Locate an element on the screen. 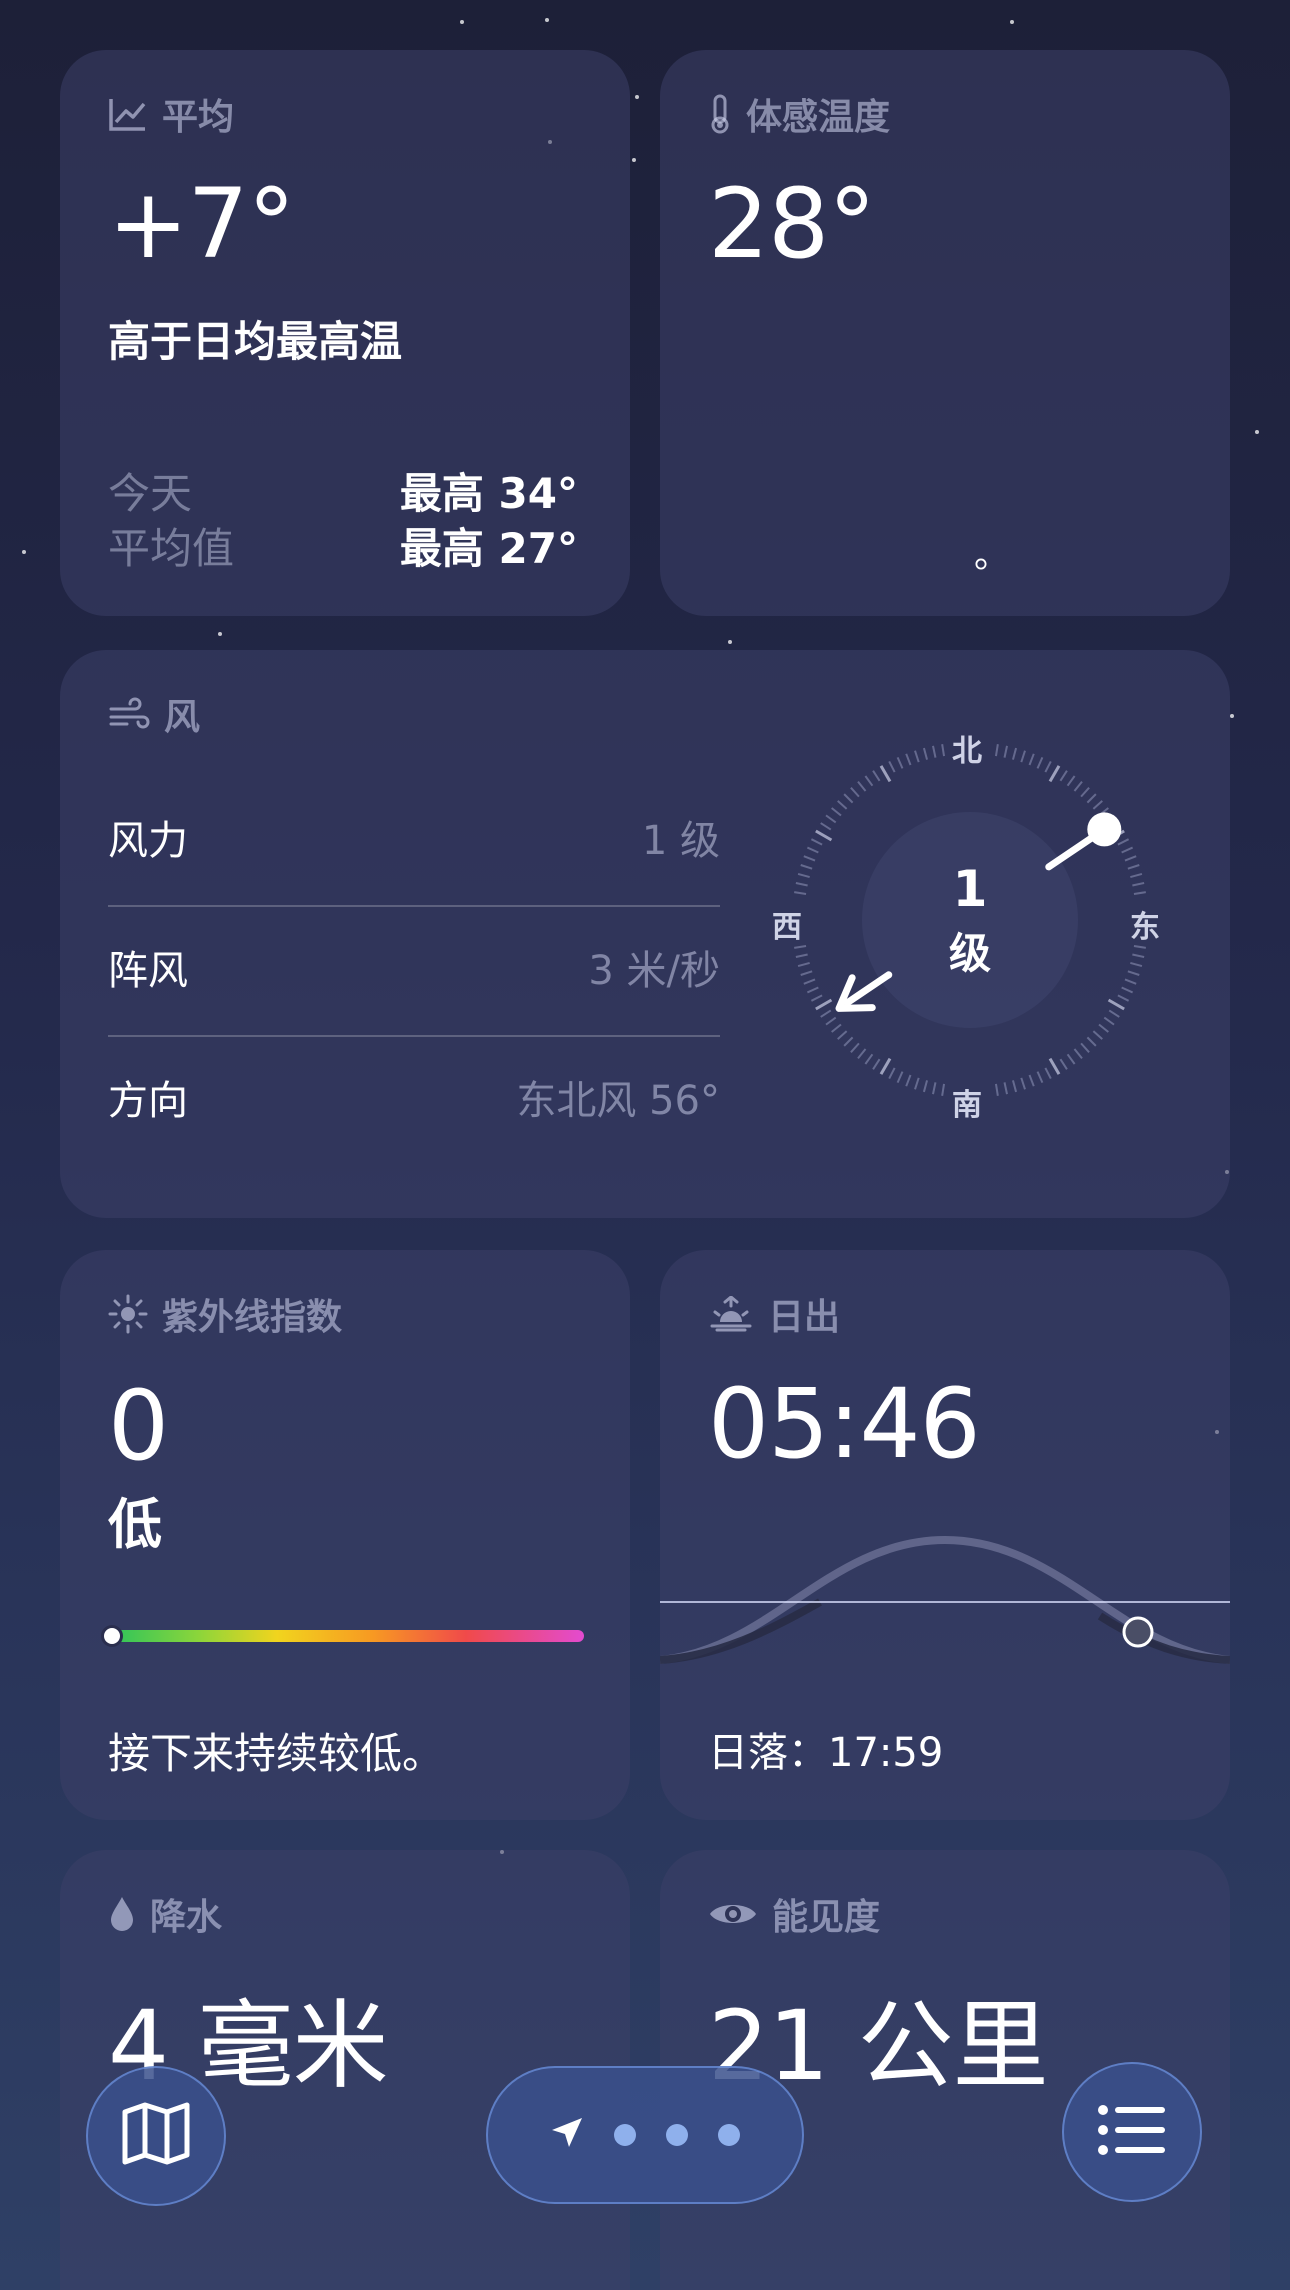 This screenshot has height=2290, width=1290. wind-row-value: 3 米/秒 is located at coordinates (654, 971).